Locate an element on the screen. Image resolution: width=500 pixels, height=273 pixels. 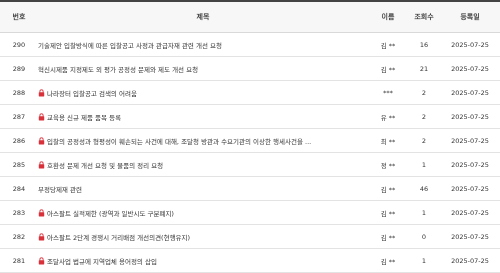
view-count: 21 is located at coordinates (424, 68).